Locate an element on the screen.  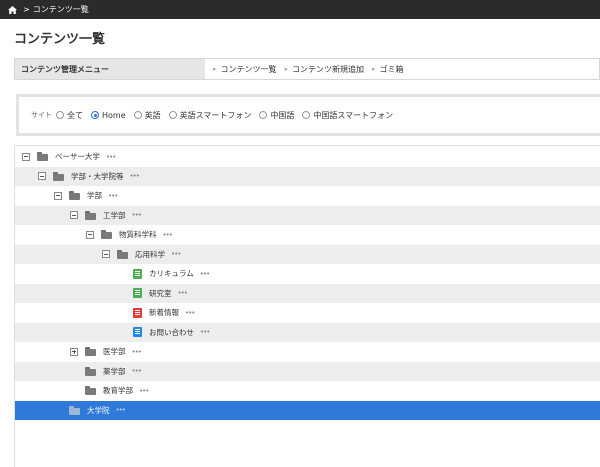
tree-row: 新着情報 ••• is located at coordinates (307, 312).